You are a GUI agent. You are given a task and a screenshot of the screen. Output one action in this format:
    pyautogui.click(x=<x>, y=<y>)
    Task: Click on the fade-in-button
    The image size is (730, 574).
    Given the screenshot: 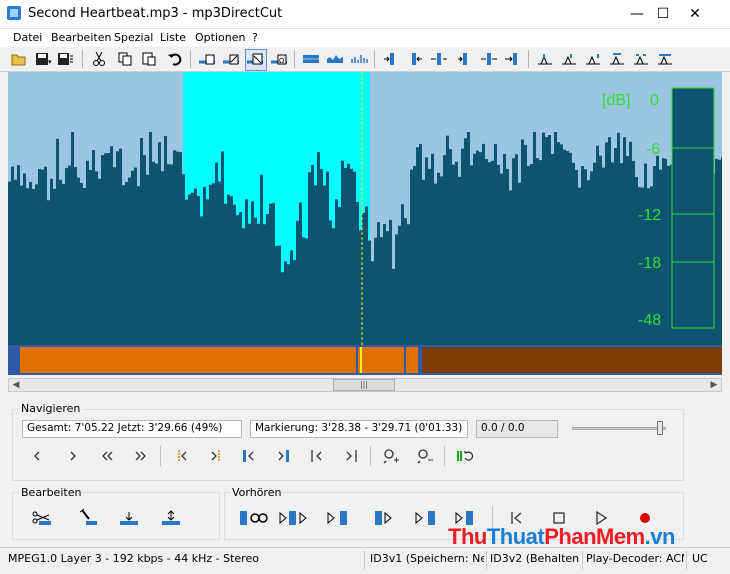 What is the action you would take?
    pyautogui.click(x=231, y=59)
    